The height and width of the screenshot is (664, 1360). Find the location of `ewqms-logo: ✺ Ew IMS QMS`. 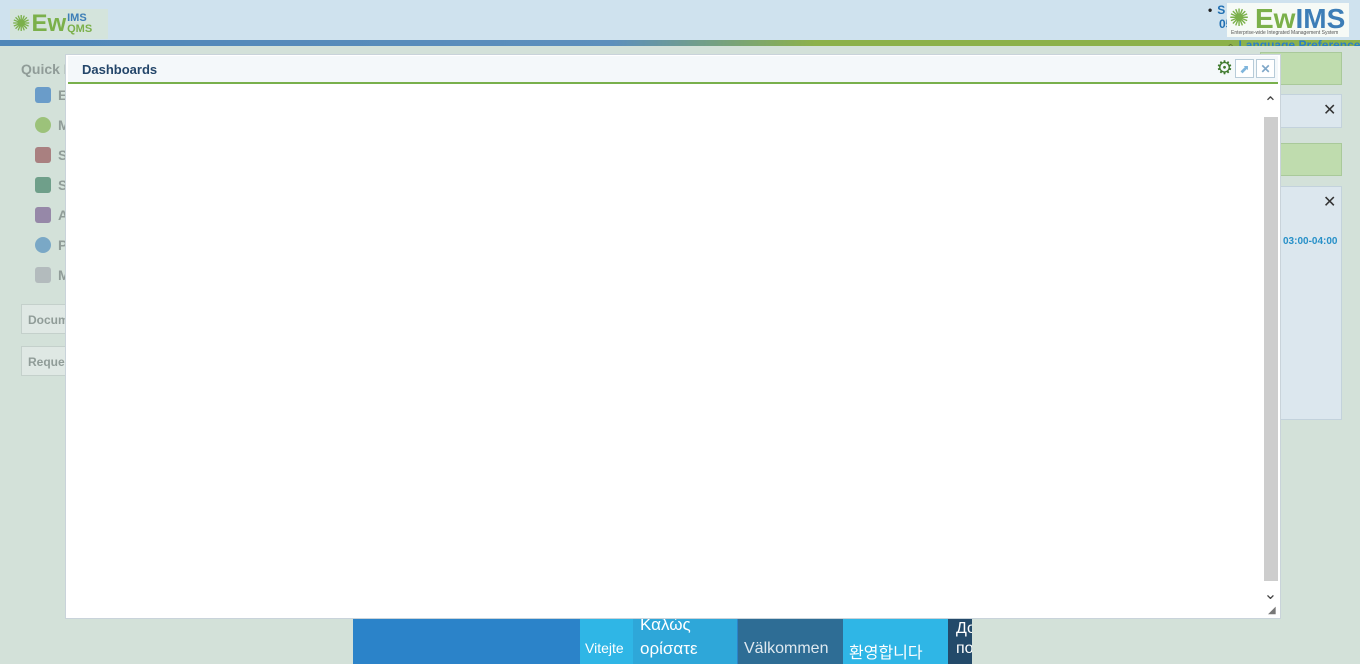

ewqms-logo: ✺ Ew IMS QMS is located at coordinates (59, 24).